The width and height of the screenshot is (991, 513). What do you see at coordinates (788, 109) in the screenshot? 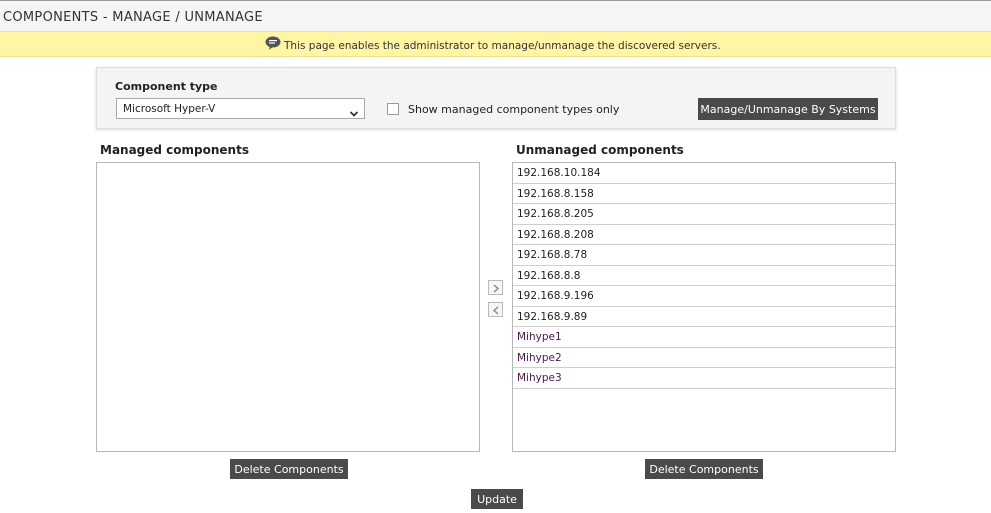
I see `manage-by-systems-button: Manage/Unmanage By Systems` at bounding box center [788, 109].